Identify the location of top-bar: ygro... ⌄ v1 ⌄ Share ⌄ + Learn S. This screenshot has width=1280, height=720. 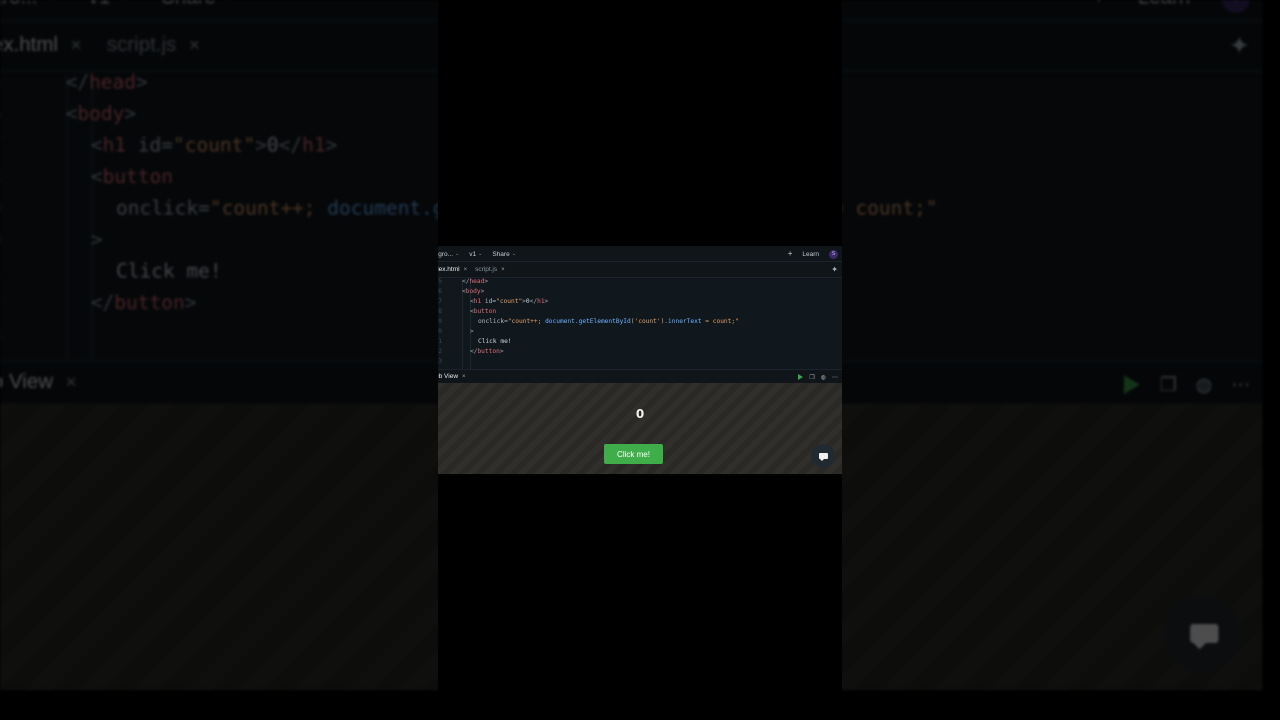
(640, 254).